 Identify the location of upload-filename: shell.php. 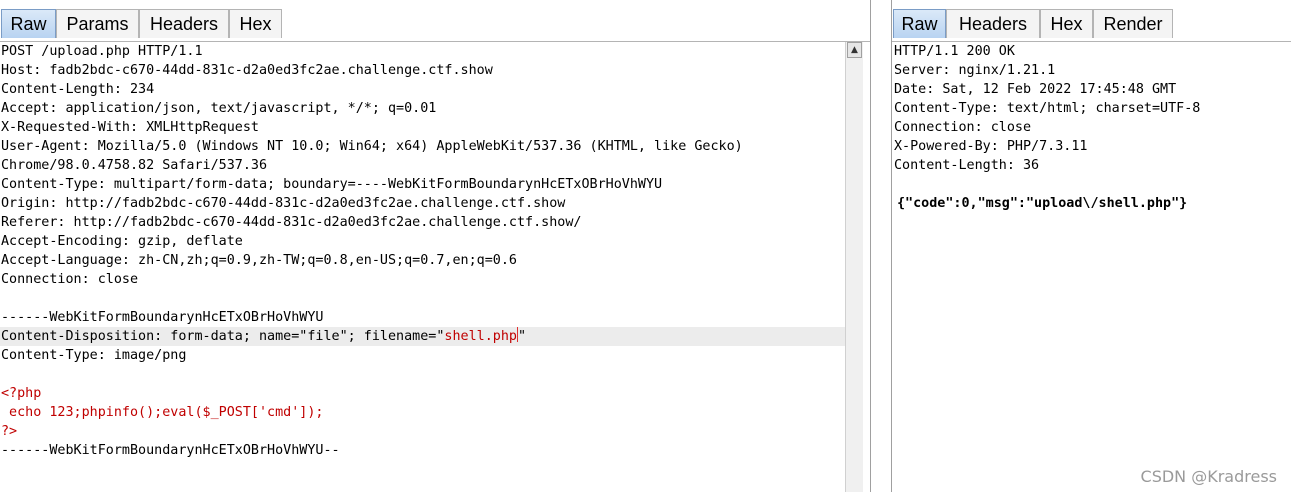
(480, 336).